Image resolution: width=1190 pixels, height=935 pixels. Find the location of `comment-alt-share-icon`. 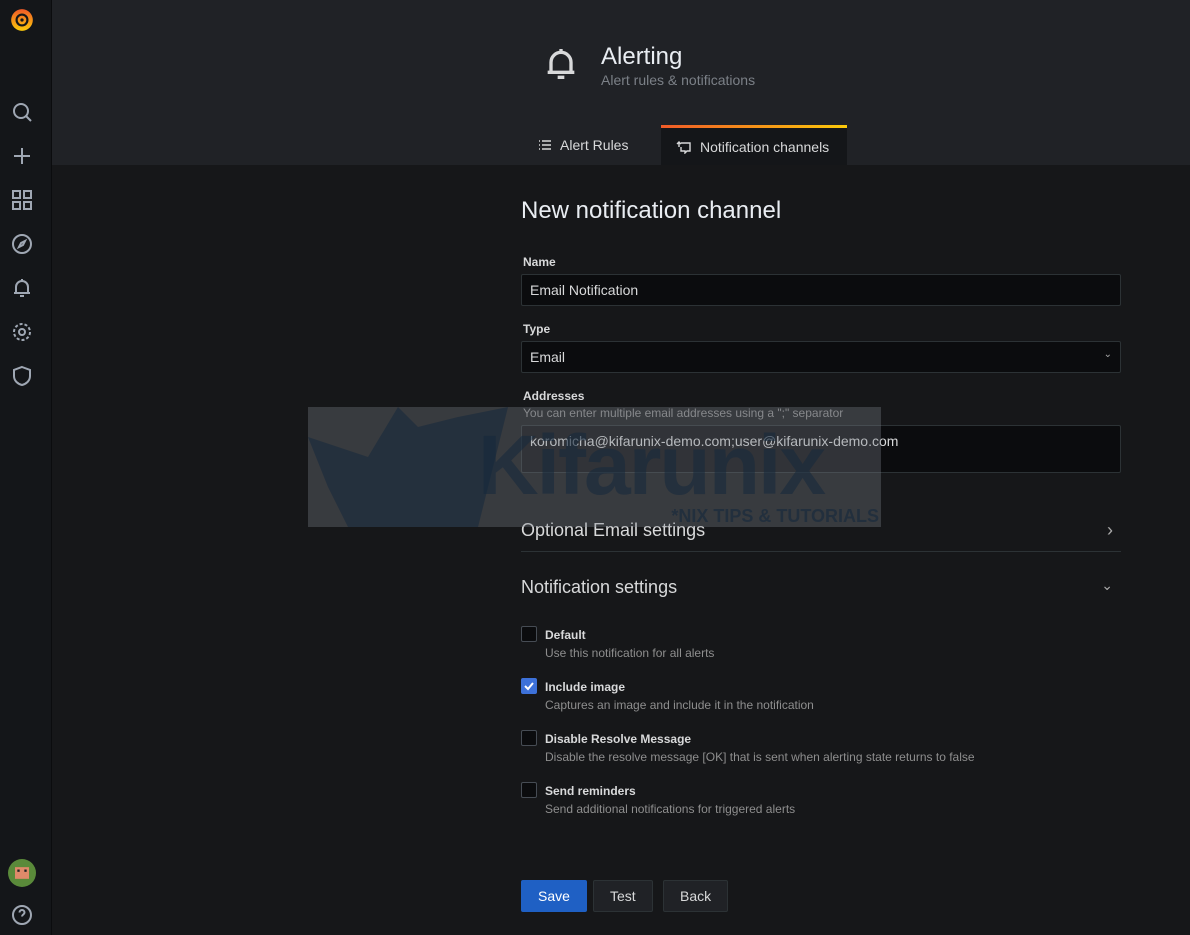

comment-alt-share-icon is located at coordinates (683, 147).